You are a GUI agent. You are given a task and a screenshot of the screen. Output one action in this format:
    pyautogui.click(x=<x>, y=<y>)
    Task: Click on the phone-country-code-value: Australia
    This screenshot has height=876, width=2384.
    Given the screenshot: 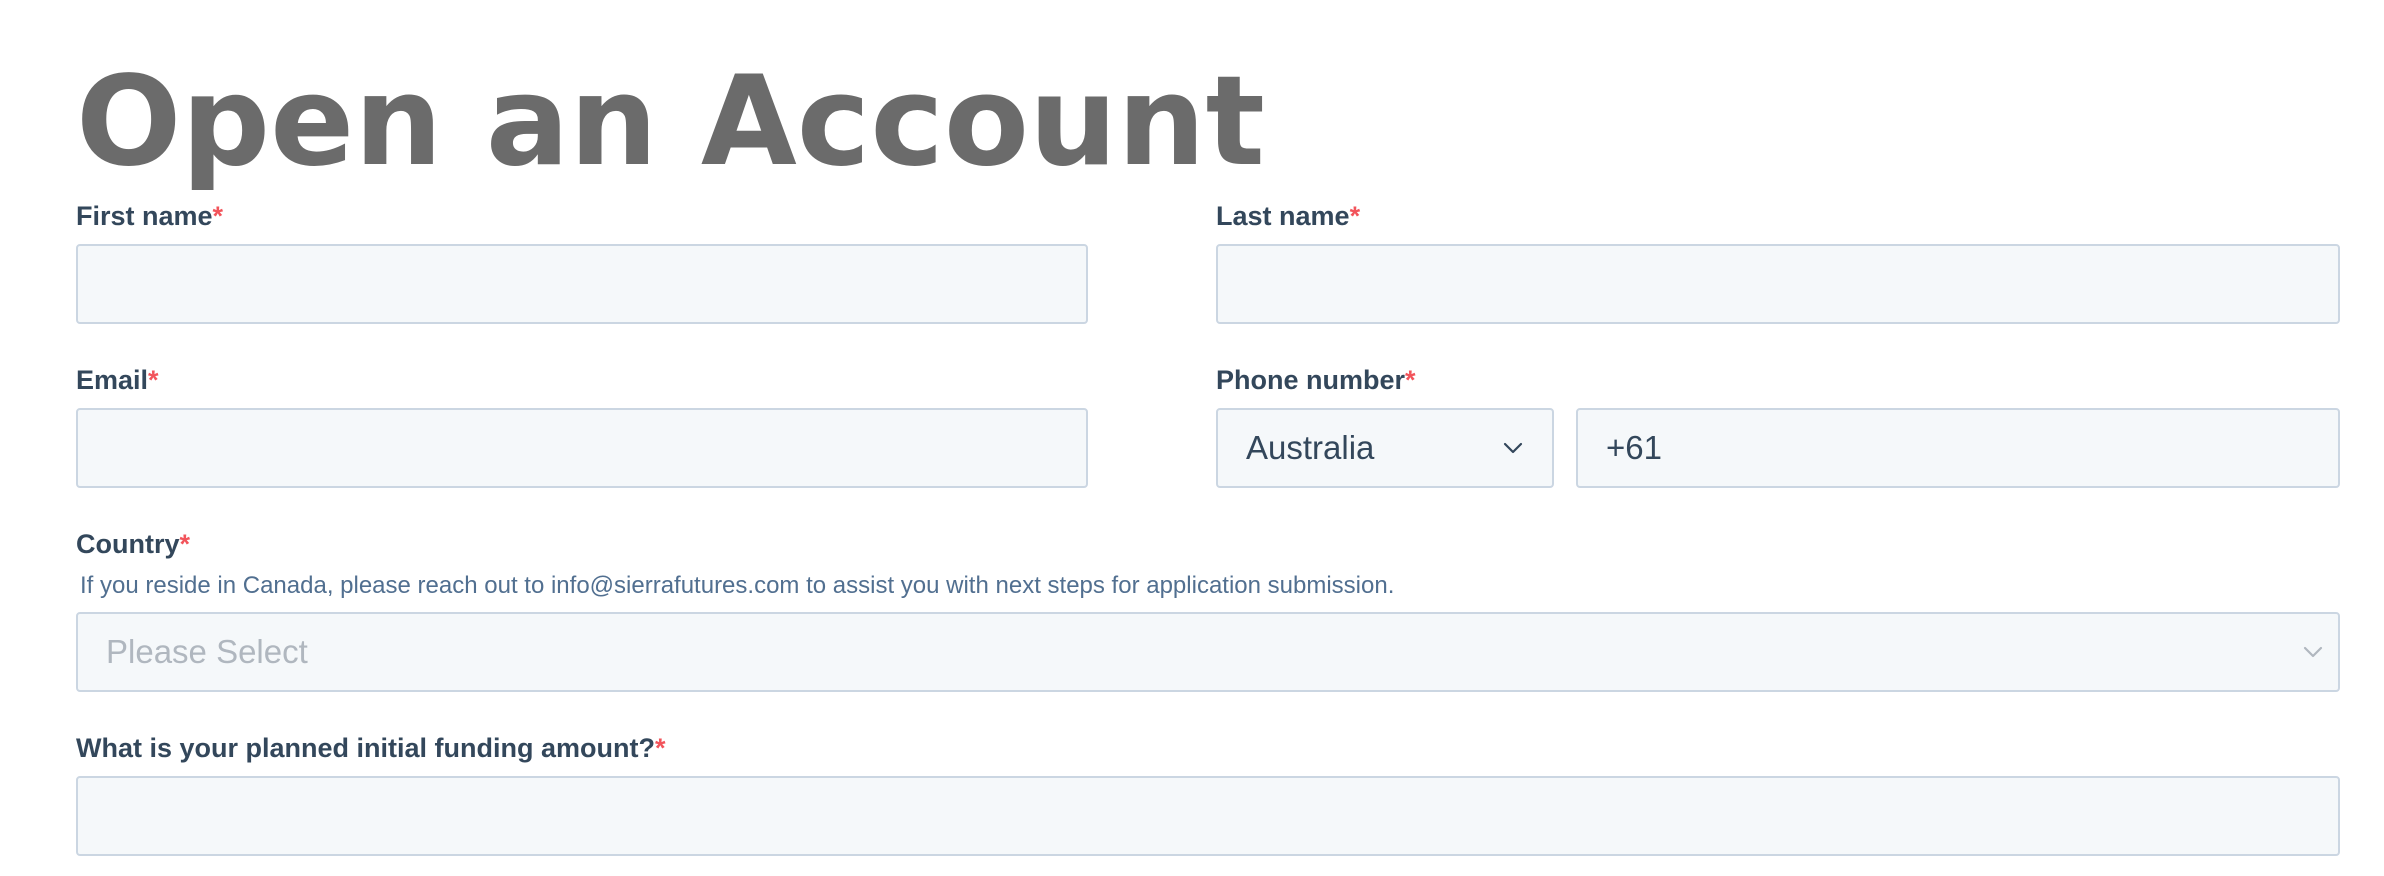 What is the action you would take?
    pyautogui.click(x=1310, y=447)
    